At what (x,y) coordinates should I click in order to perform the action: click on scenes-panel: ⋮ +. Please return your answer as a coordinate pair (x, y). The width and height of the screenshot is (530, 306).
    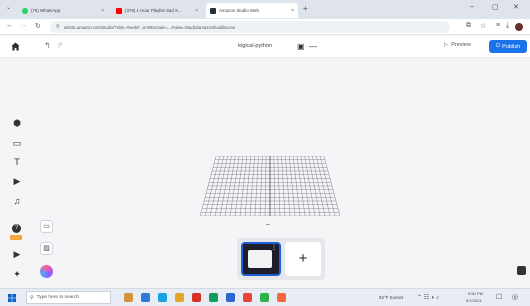
    Looking at the image, I should click on (281, 259).